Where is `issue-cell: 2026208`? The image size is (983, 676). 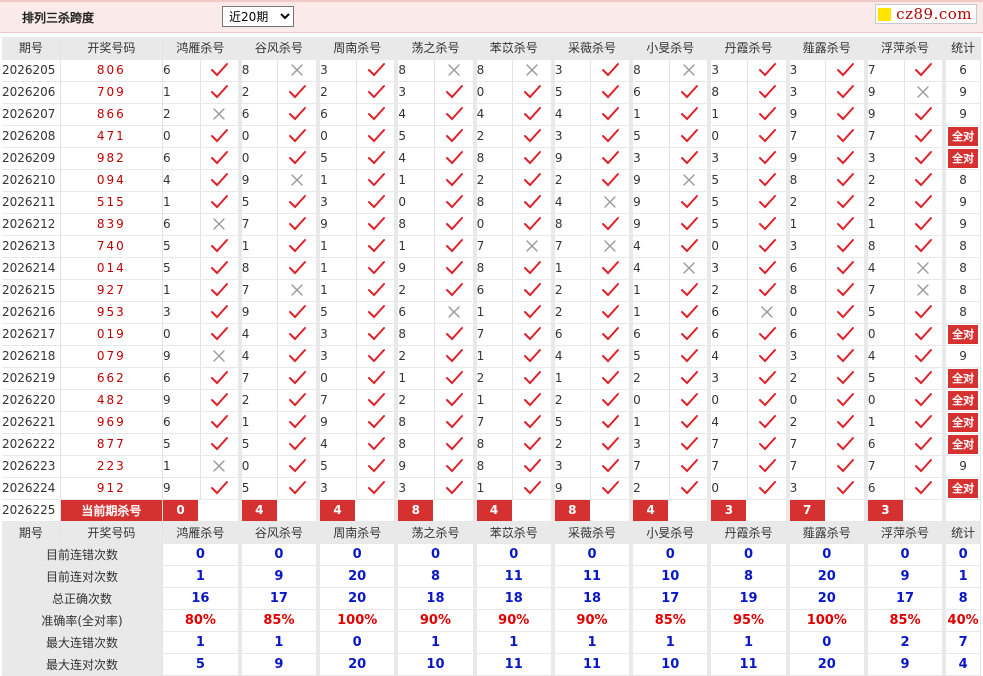 issue-cell: 2026208 is located at coordinates (31, 136).